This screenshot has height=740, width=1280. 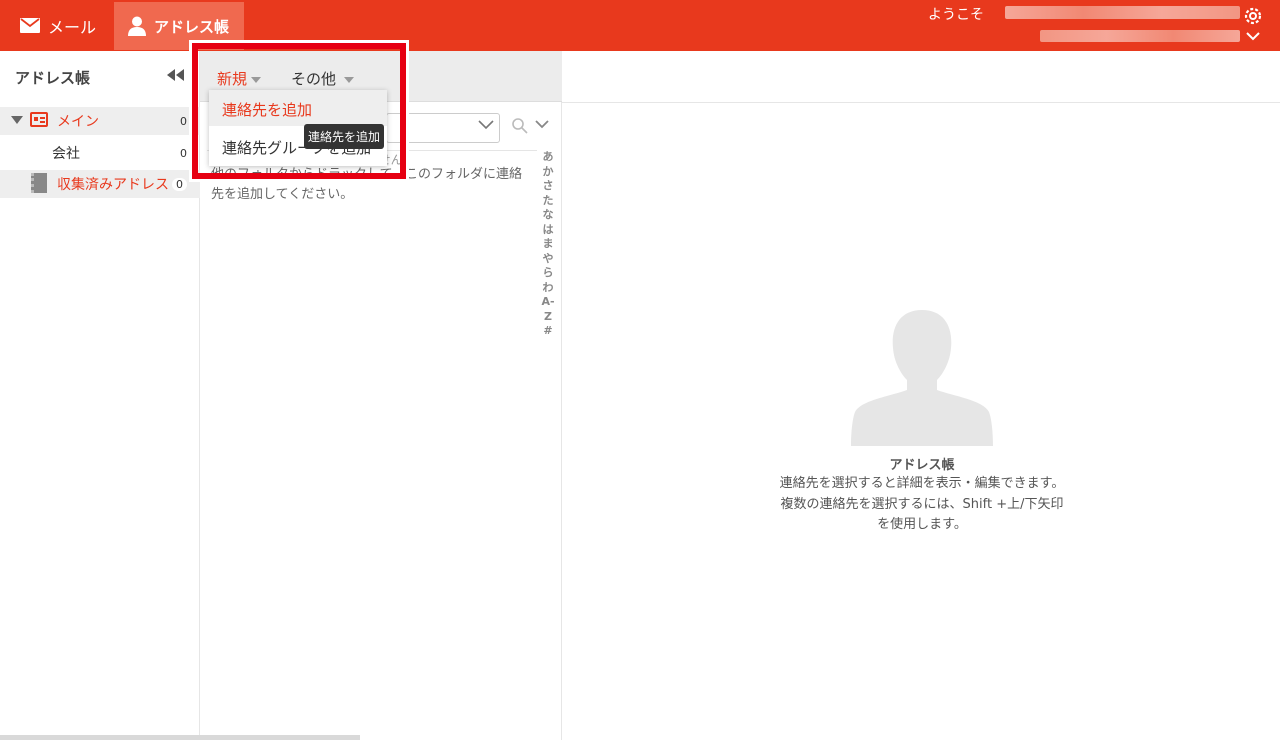 I want to click on search-options-icon, so click(x=542, y=125).